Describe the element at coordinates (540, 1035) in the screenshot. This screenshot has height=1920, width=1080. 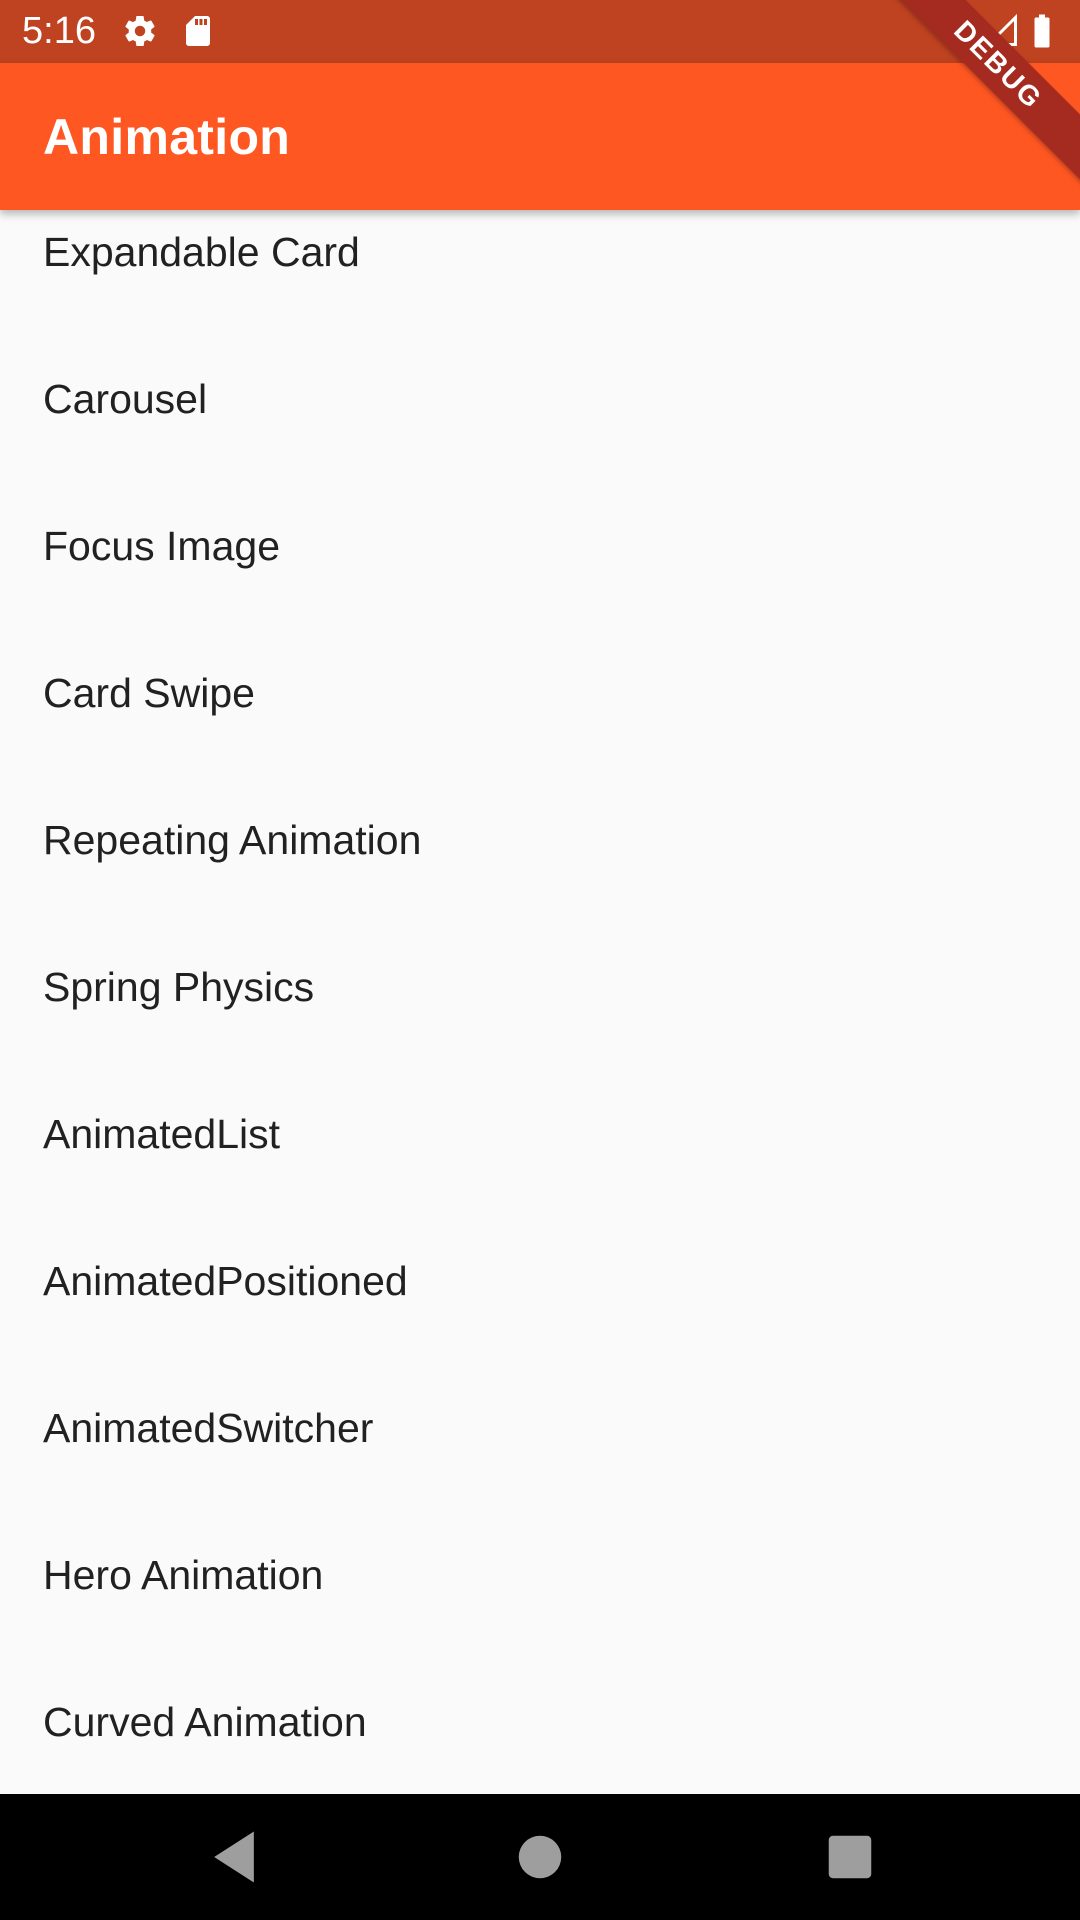
I see `list-item-spring-physics: Spring Physics` at that location.